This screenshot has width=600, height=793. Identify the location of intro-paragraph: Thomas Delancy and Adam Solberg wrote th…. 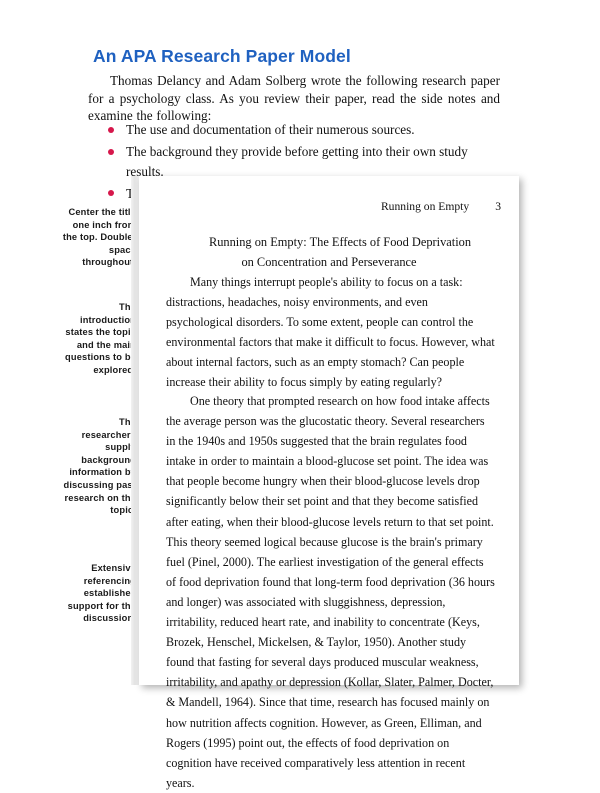
(294, 98).